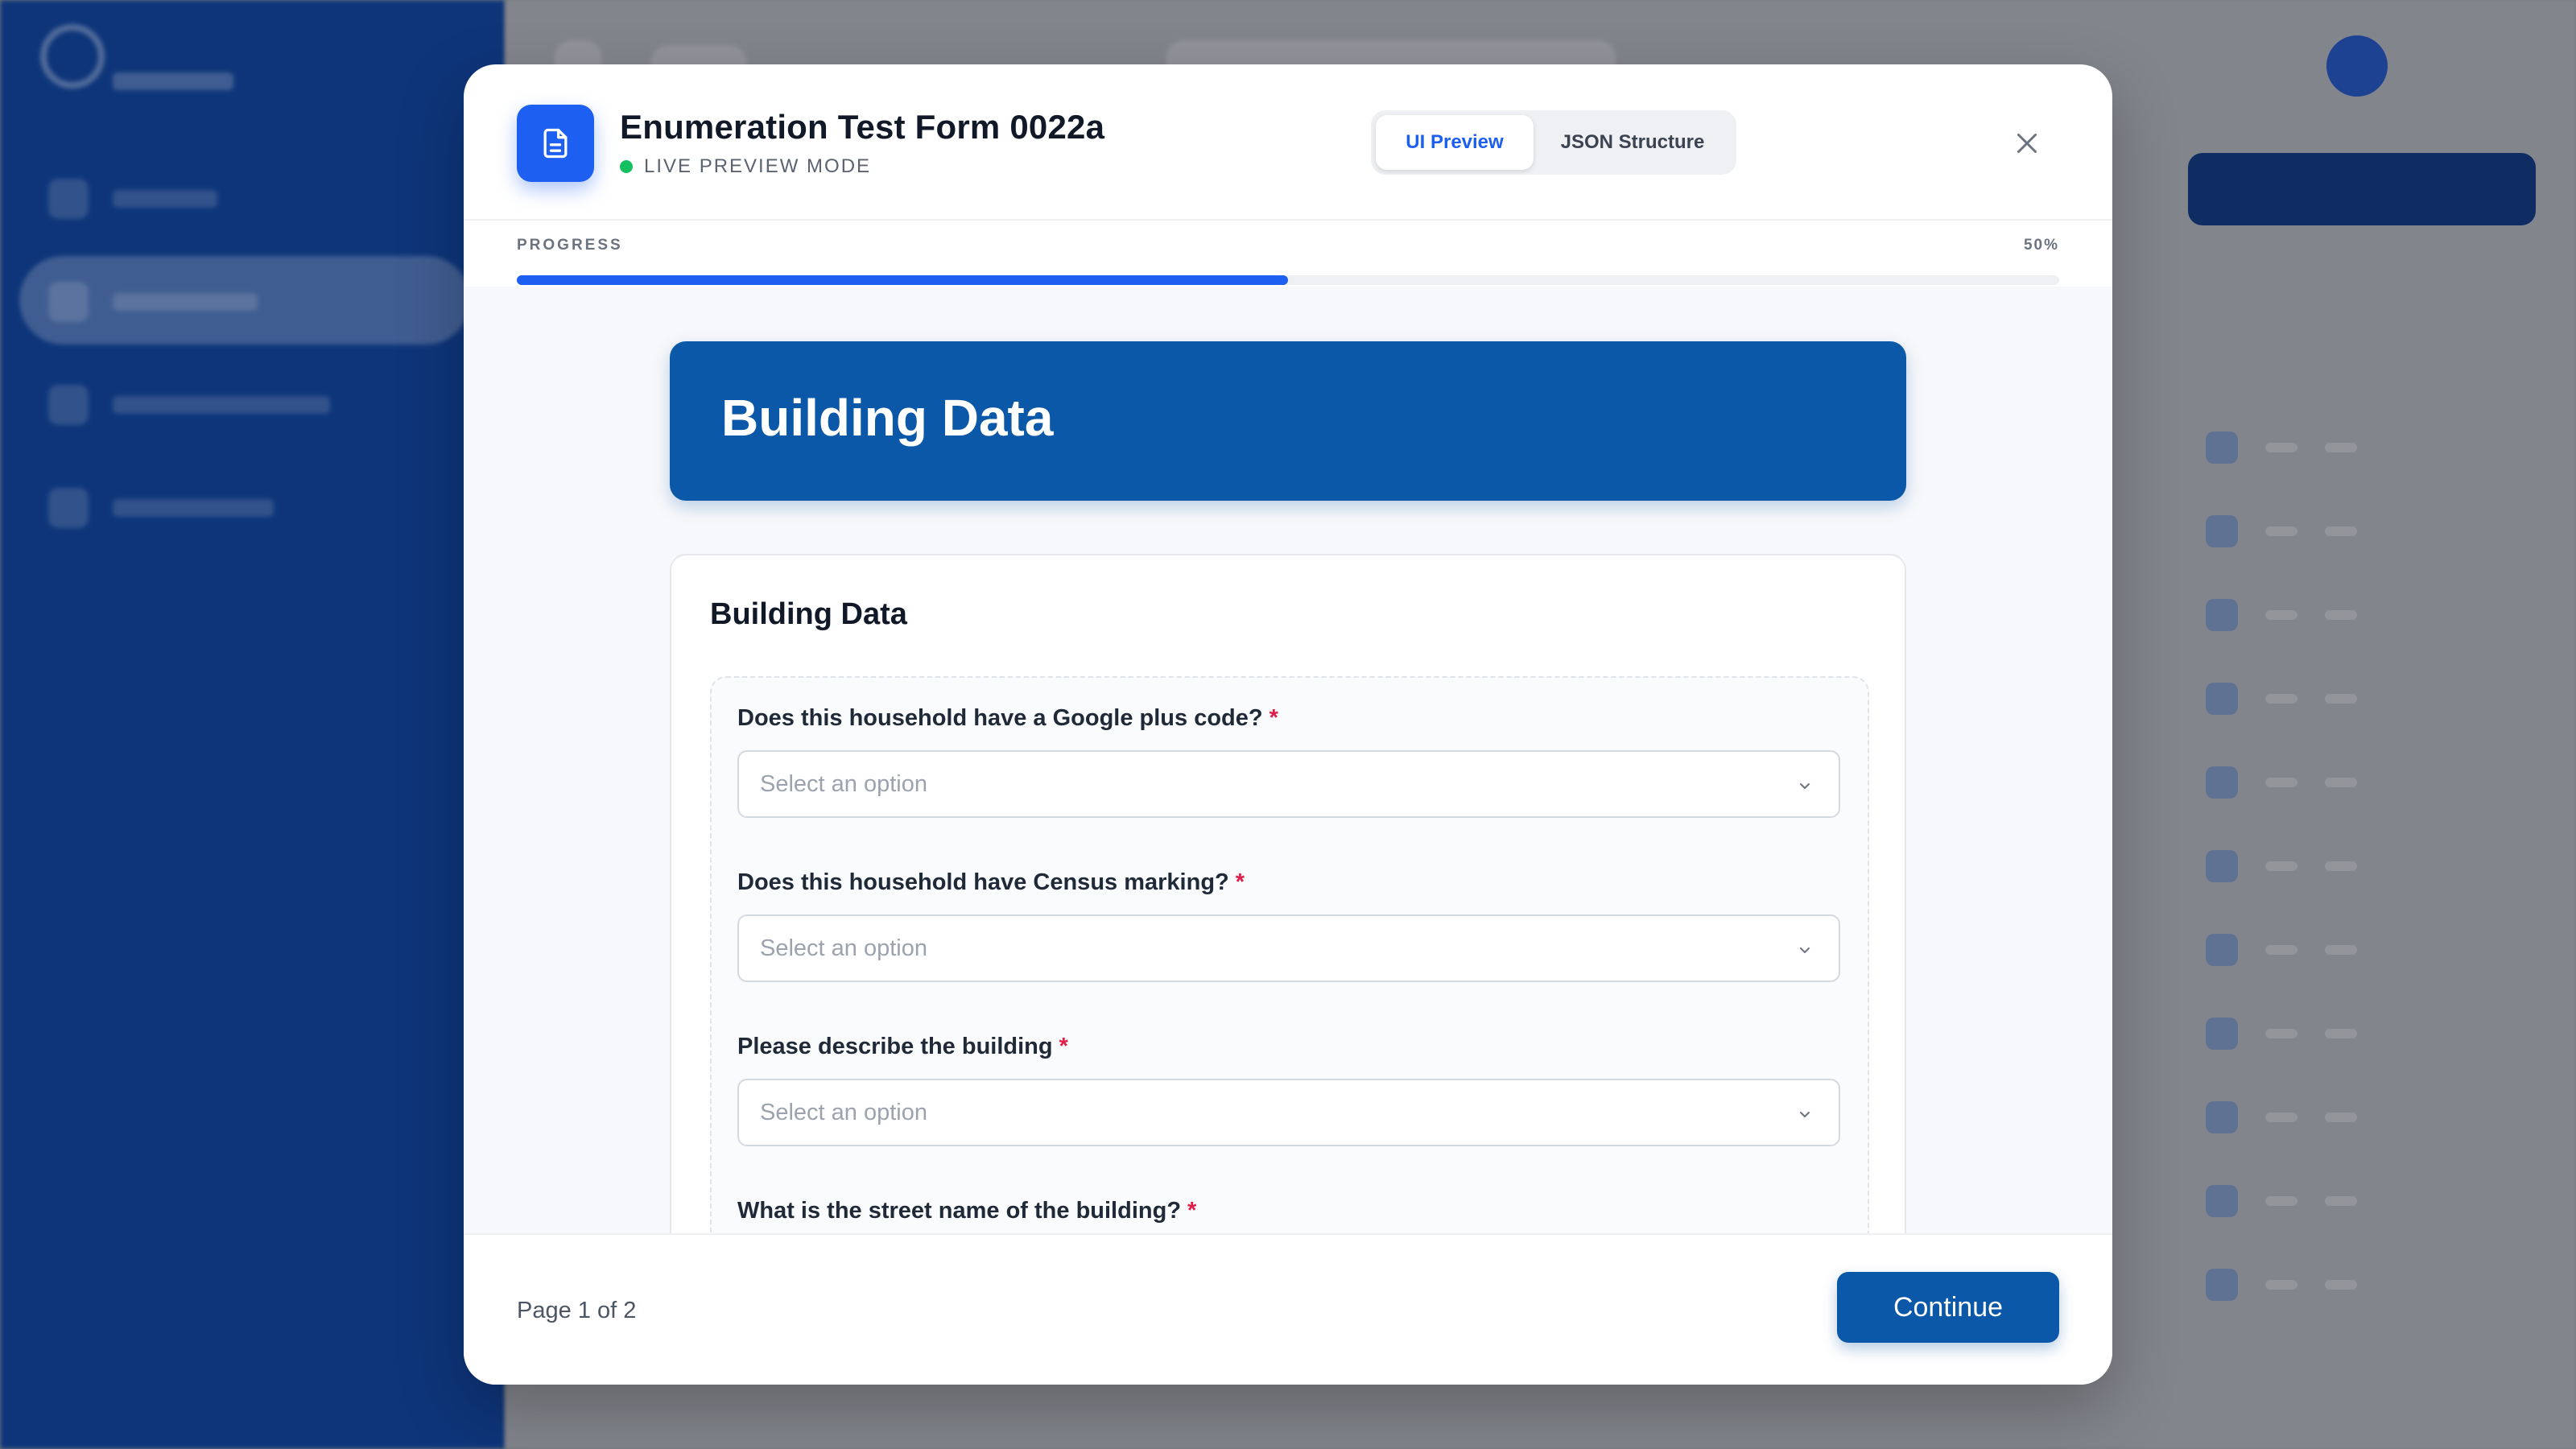 This screenshot has height=1449, width=2576. I want to click on question-text: What is the street name of the building?, so click(959, 1211).